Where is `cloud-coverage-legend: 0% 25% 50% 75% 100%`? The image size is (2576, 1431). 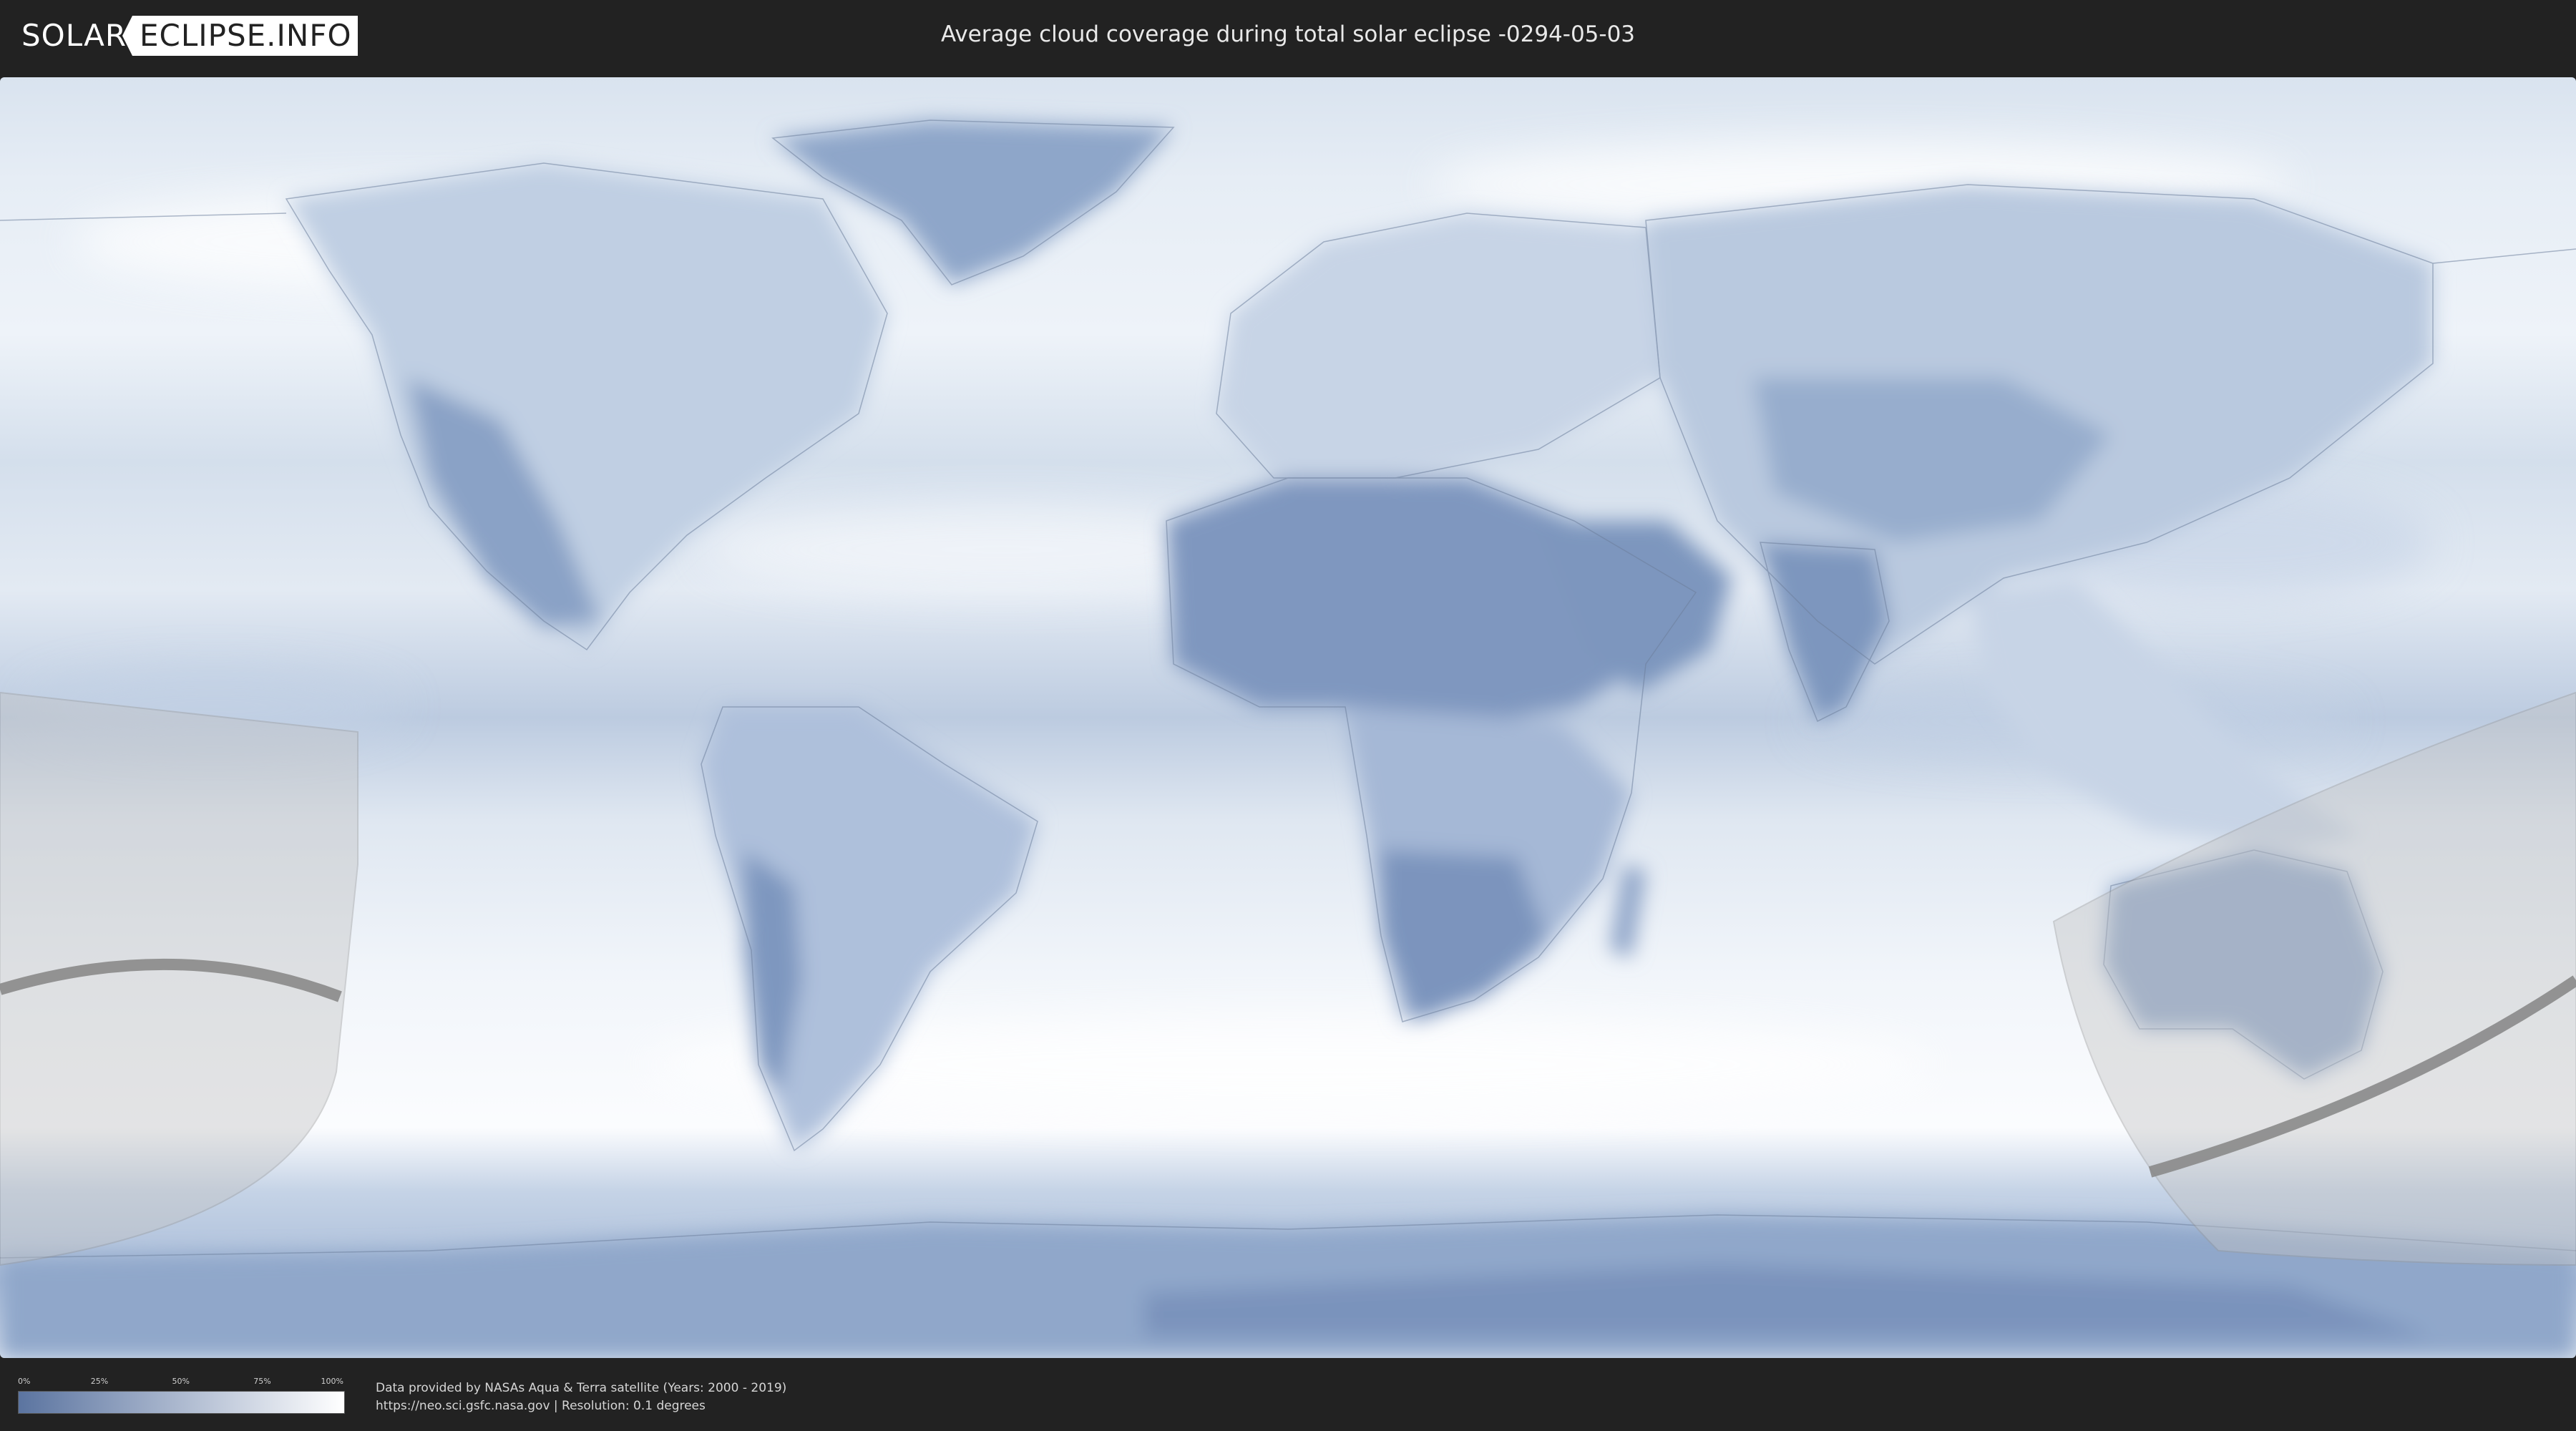 cloud-coverage-legend: 0% 25% 50% 75% 100% is located at coordinates (181, 1395).